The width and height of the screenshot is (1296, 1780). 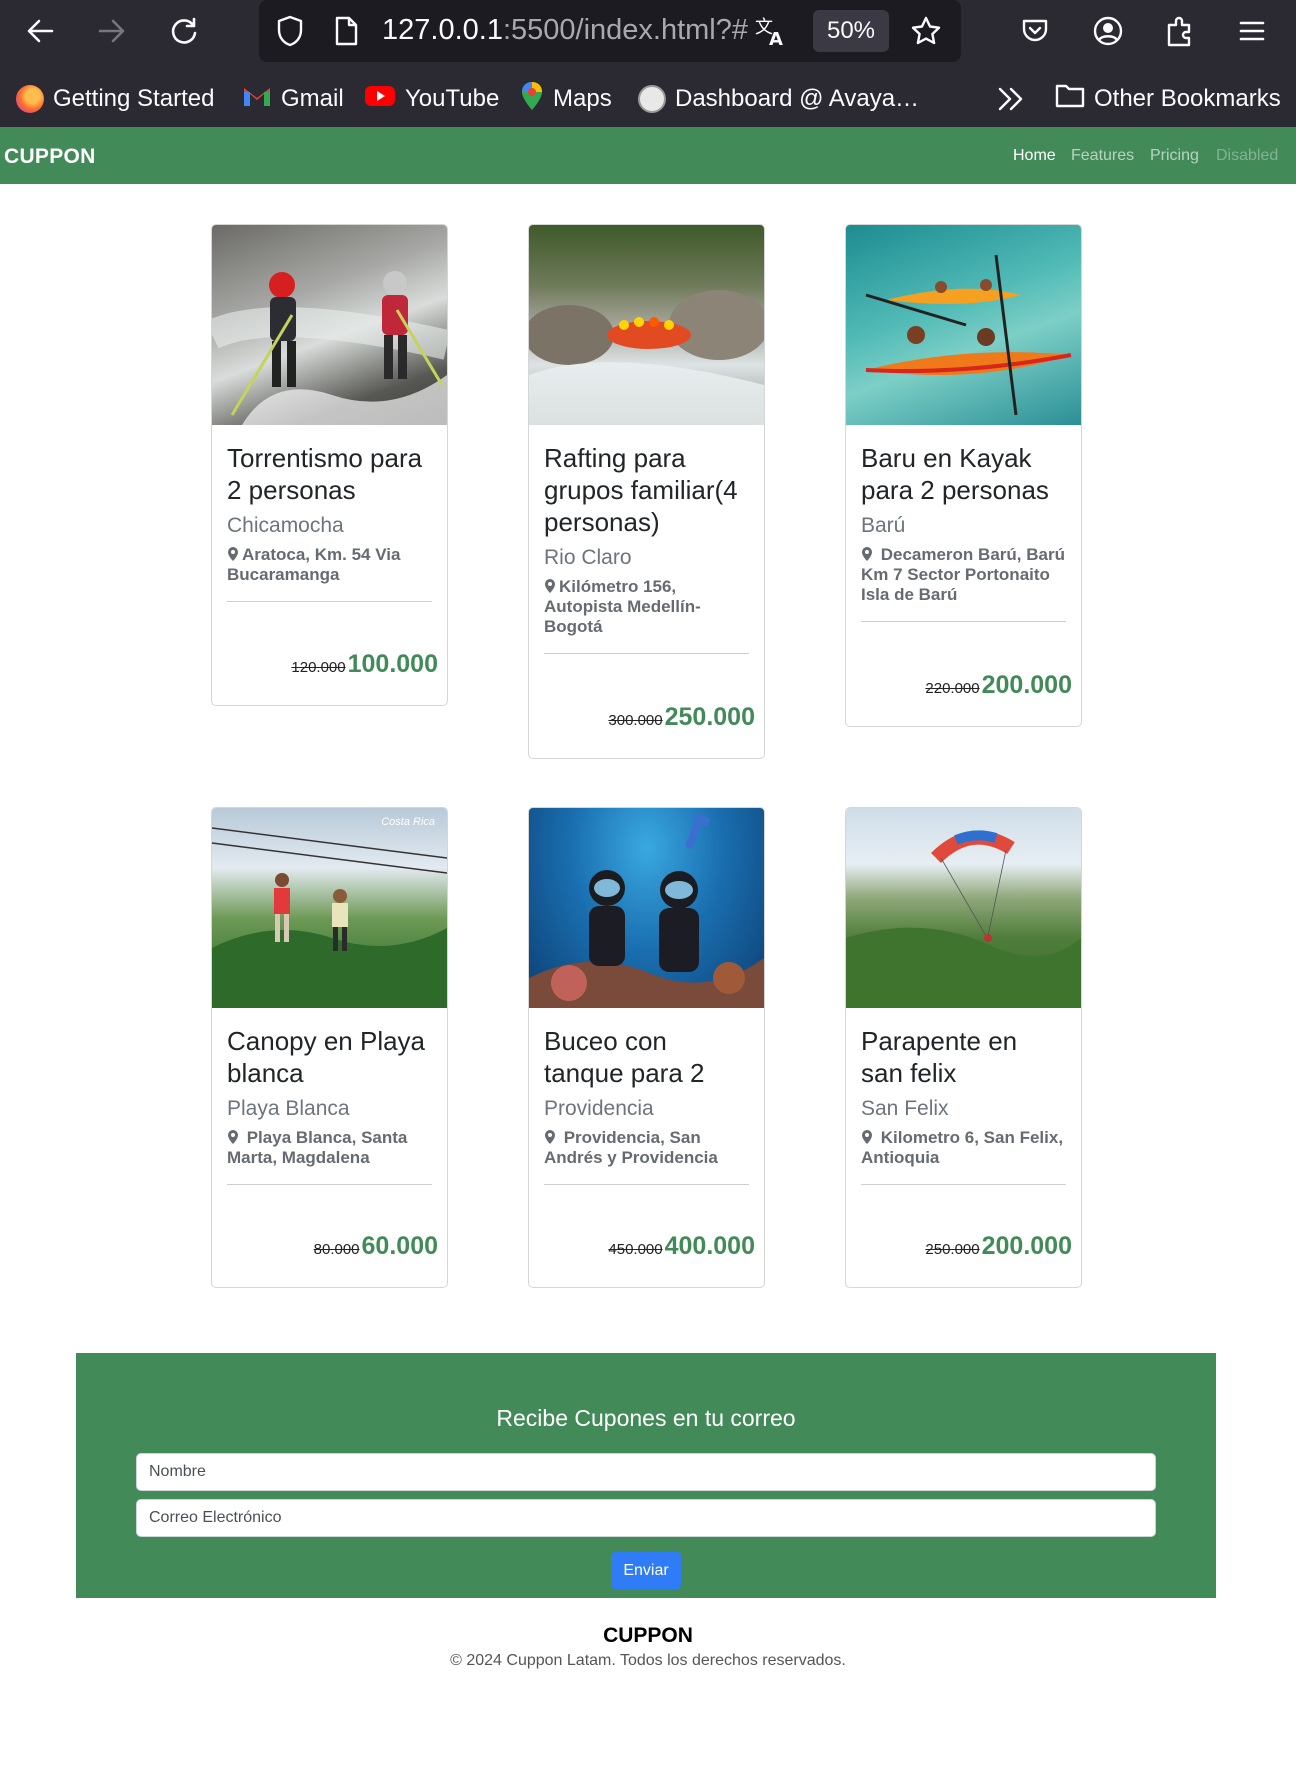 I want to click on url-host: 127.0.0.1, so click(x=442, y=30).